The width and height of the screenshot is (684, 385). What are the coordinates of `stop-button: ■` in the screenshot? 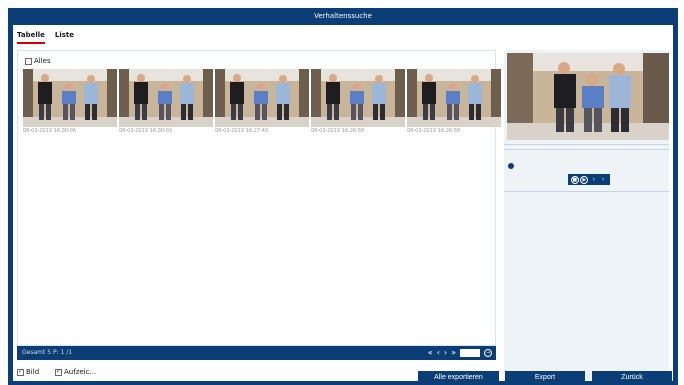 It's located at (574, 179).